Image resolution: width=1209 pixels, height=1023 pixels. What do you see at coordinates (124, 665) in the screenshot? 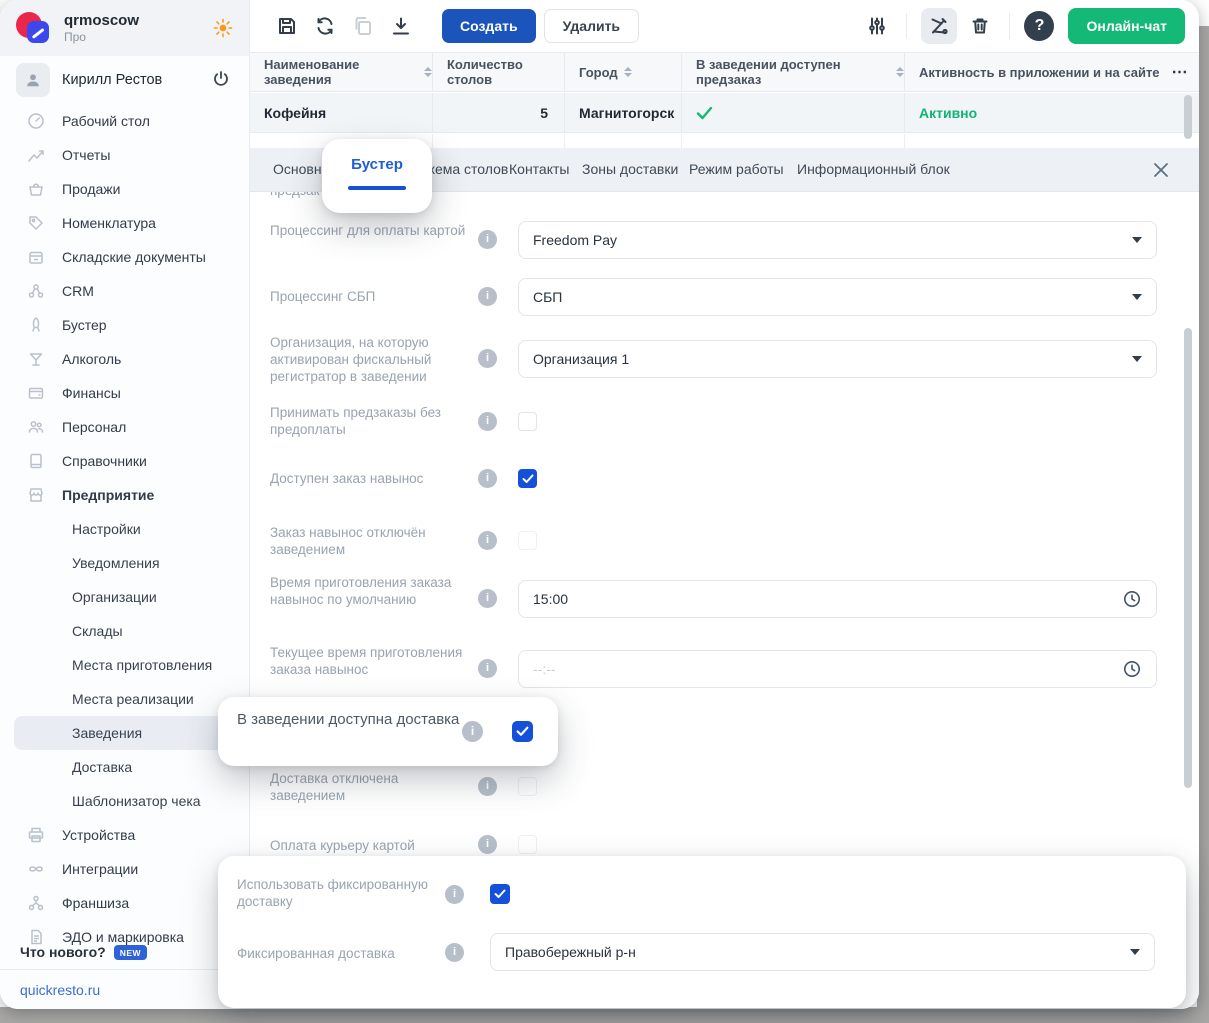
I see `sidebar-item-prep-places: Места приготовления` at bounding box center [124, 665].